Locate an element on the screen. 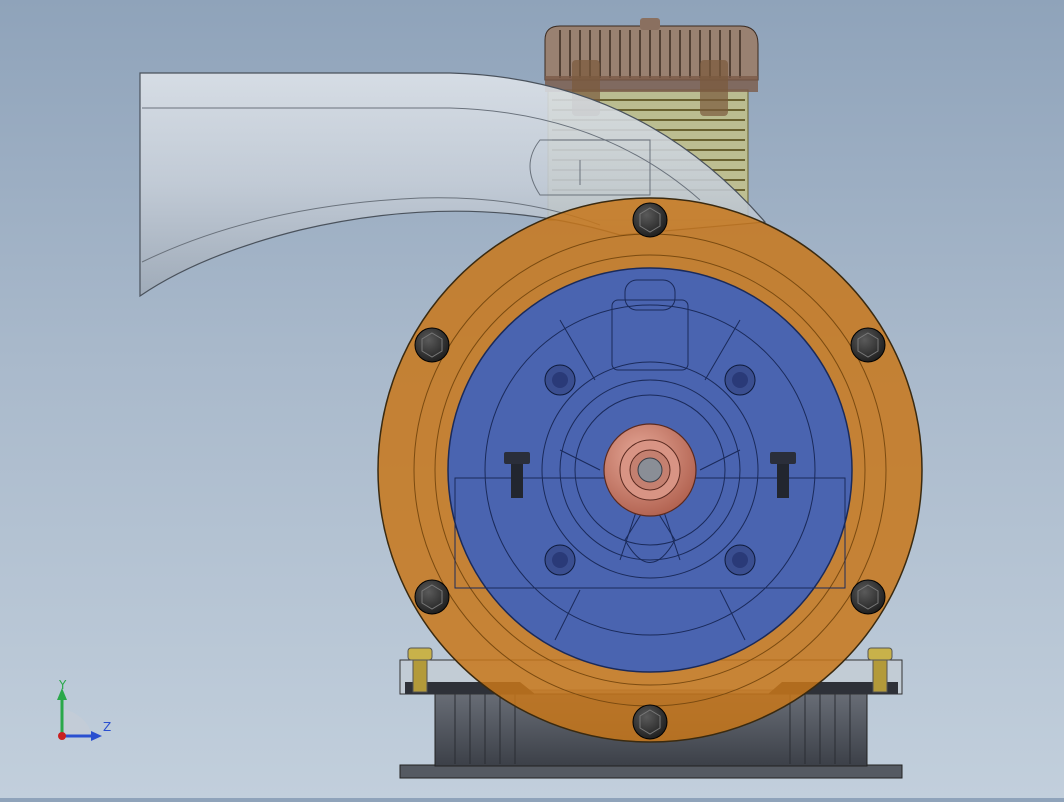 This screenshot has height=802, width=1064. flange-bolt-upper-left-icon is located at coordinates (432, 345).